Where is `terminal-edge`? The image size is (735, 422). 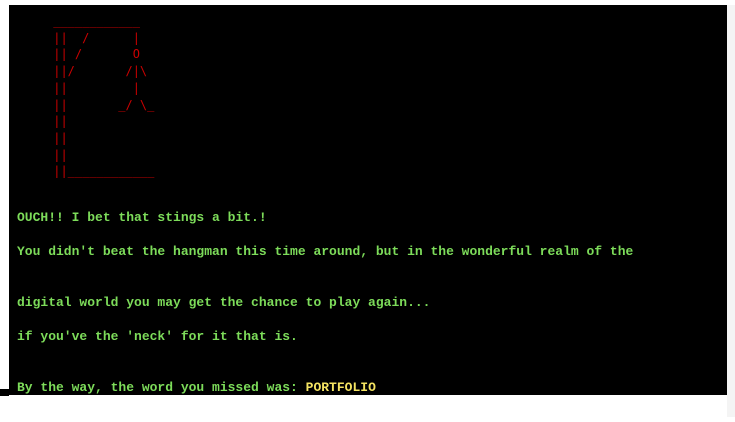
terminal-edge is located at coordinates (4, 392).